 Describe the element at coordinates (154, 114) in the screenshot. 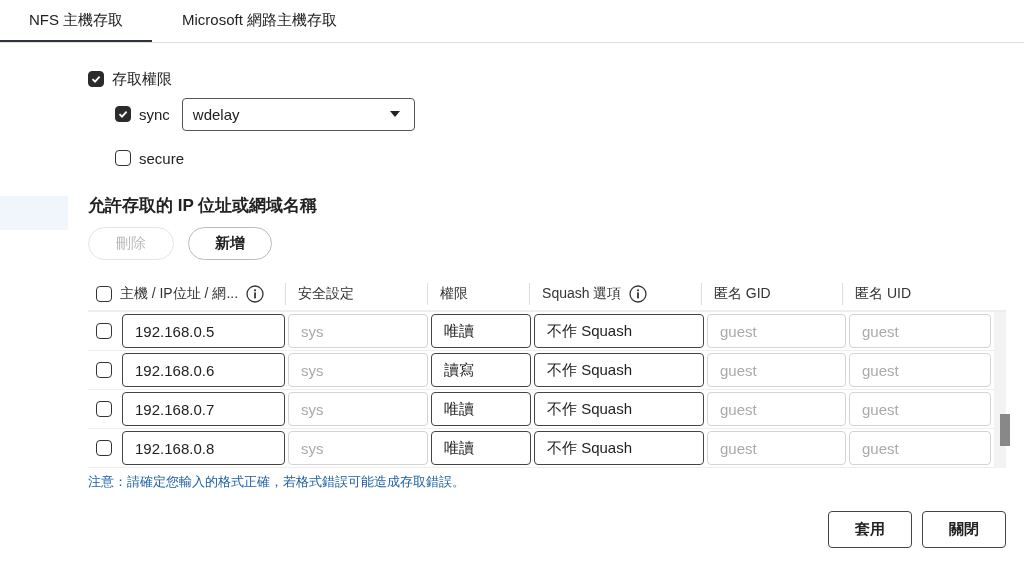

I see `checkbox-label: sync` at that location.